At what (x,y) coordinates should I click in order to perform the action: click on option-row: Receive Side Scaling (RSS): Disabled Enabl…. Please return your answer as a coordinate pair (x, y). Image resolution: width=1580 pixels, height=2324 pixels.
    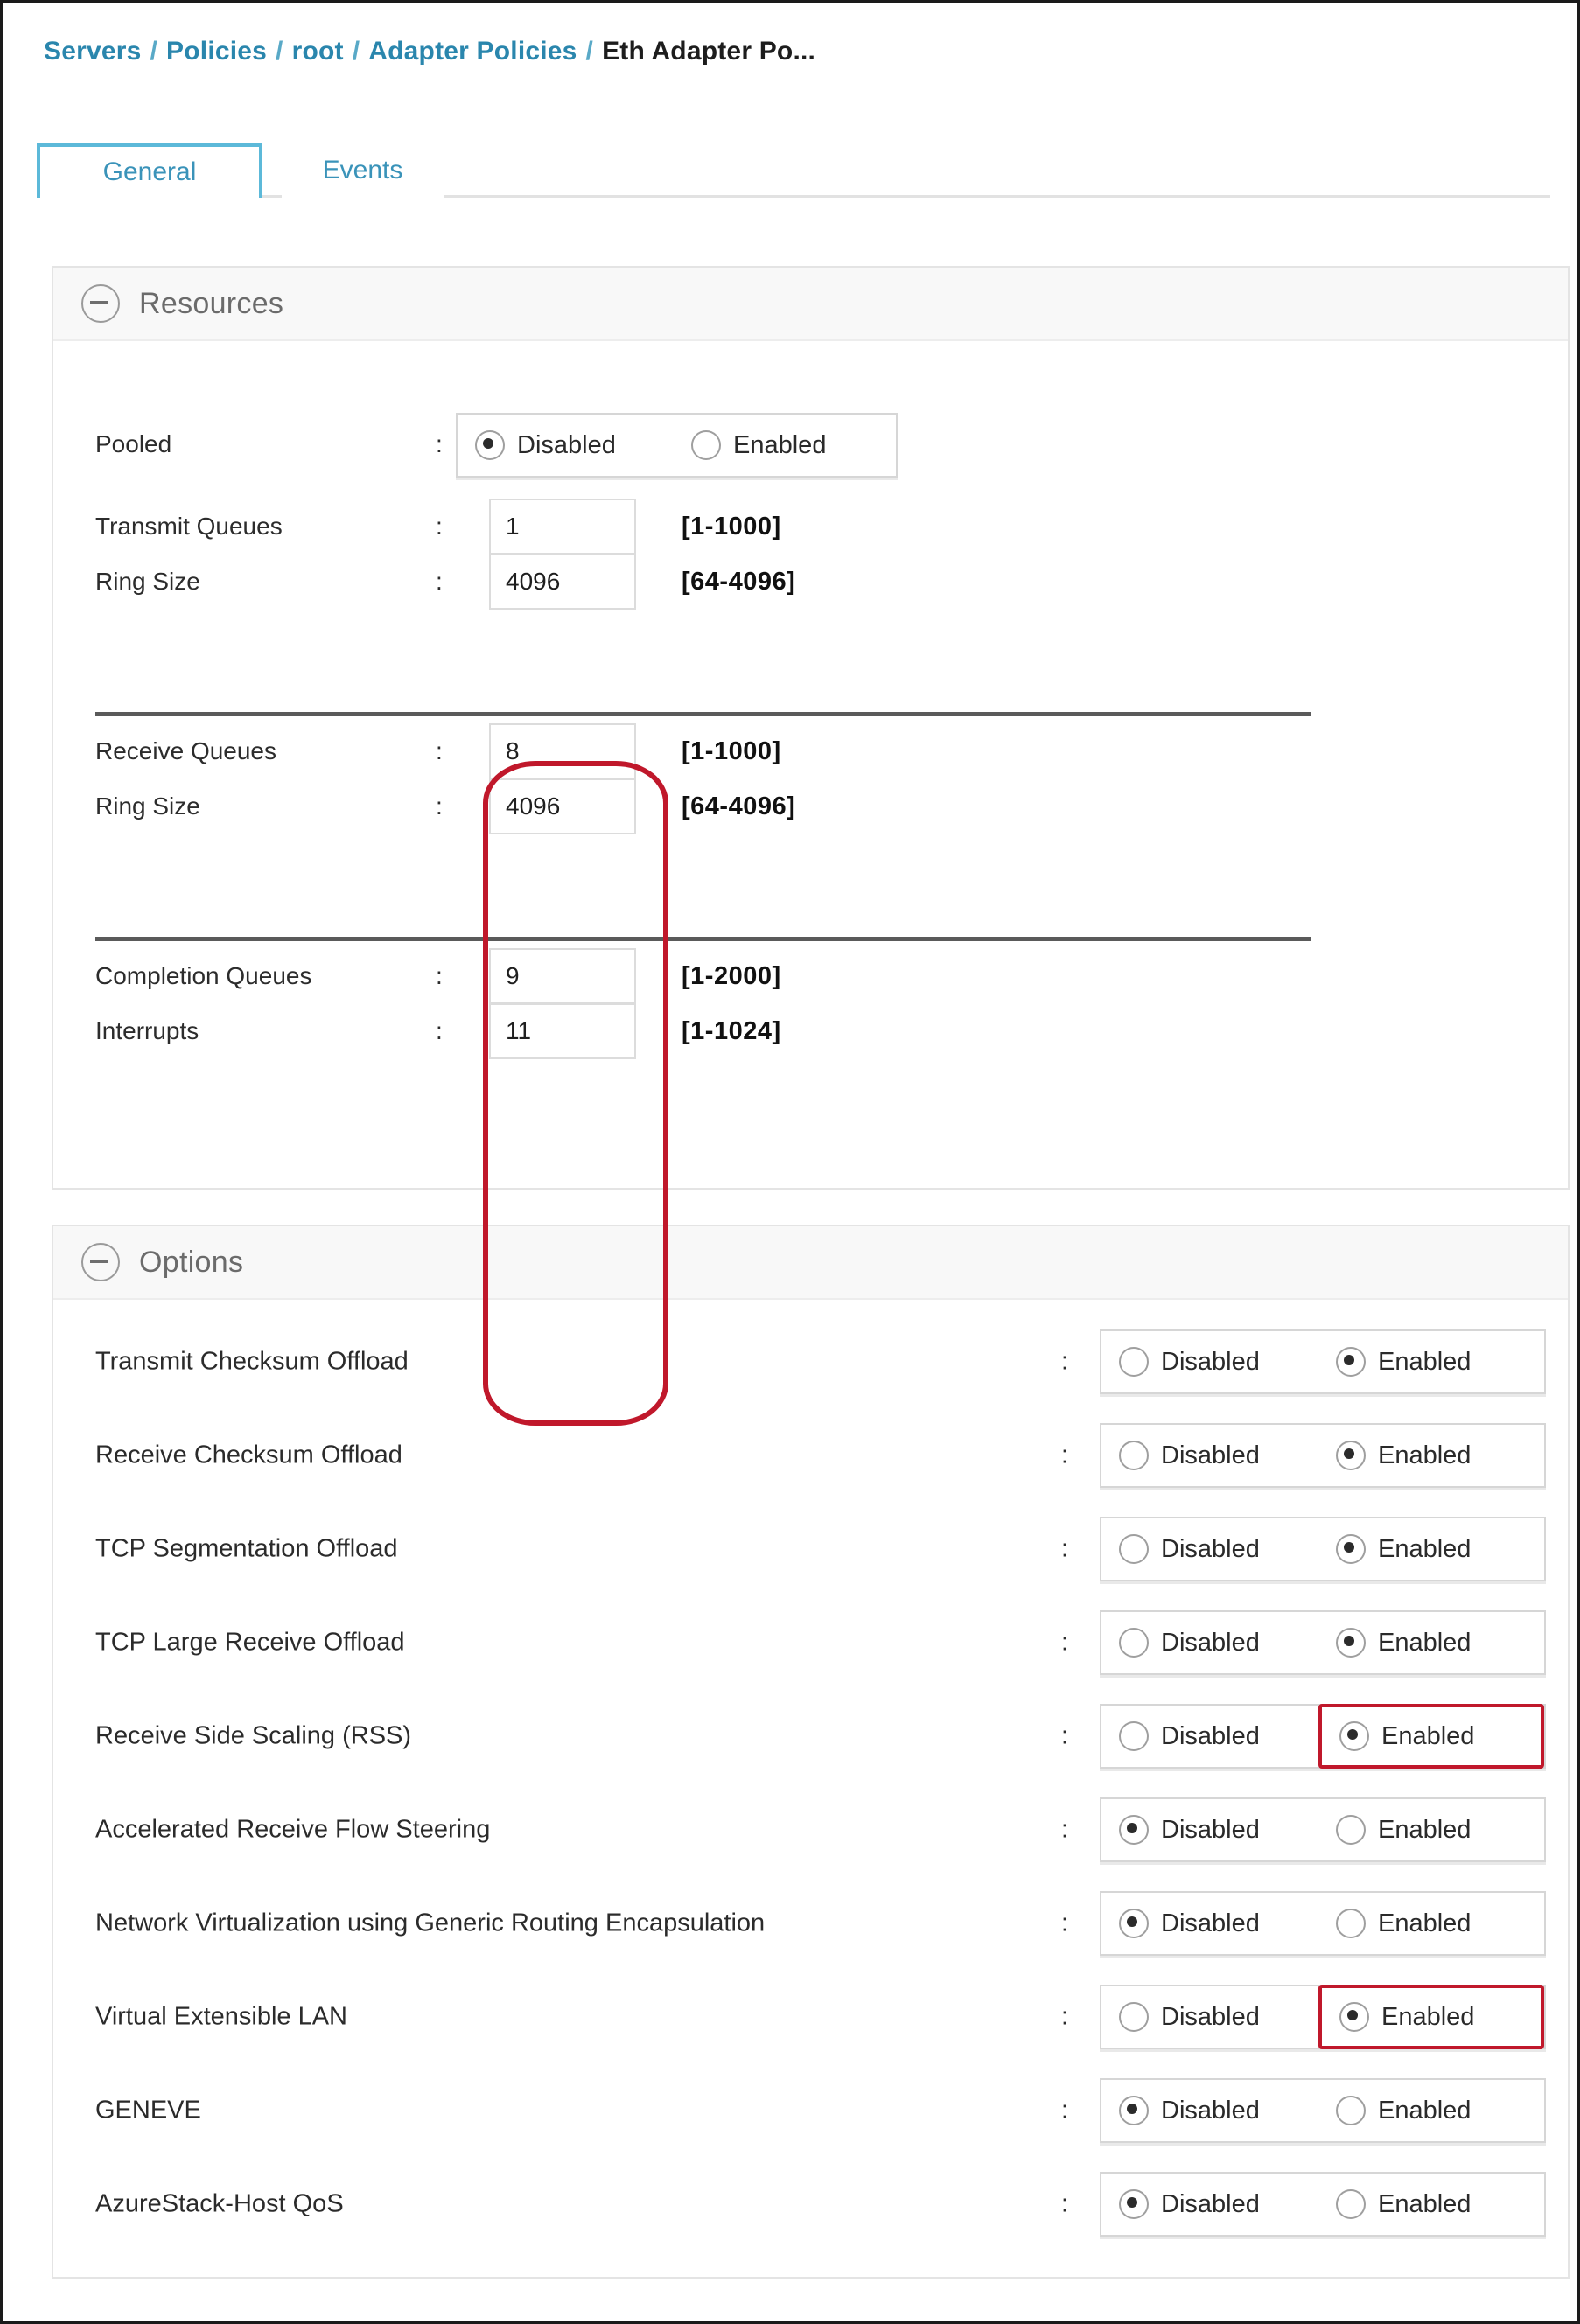
    Looking at the image, I should click on (811, 1736).